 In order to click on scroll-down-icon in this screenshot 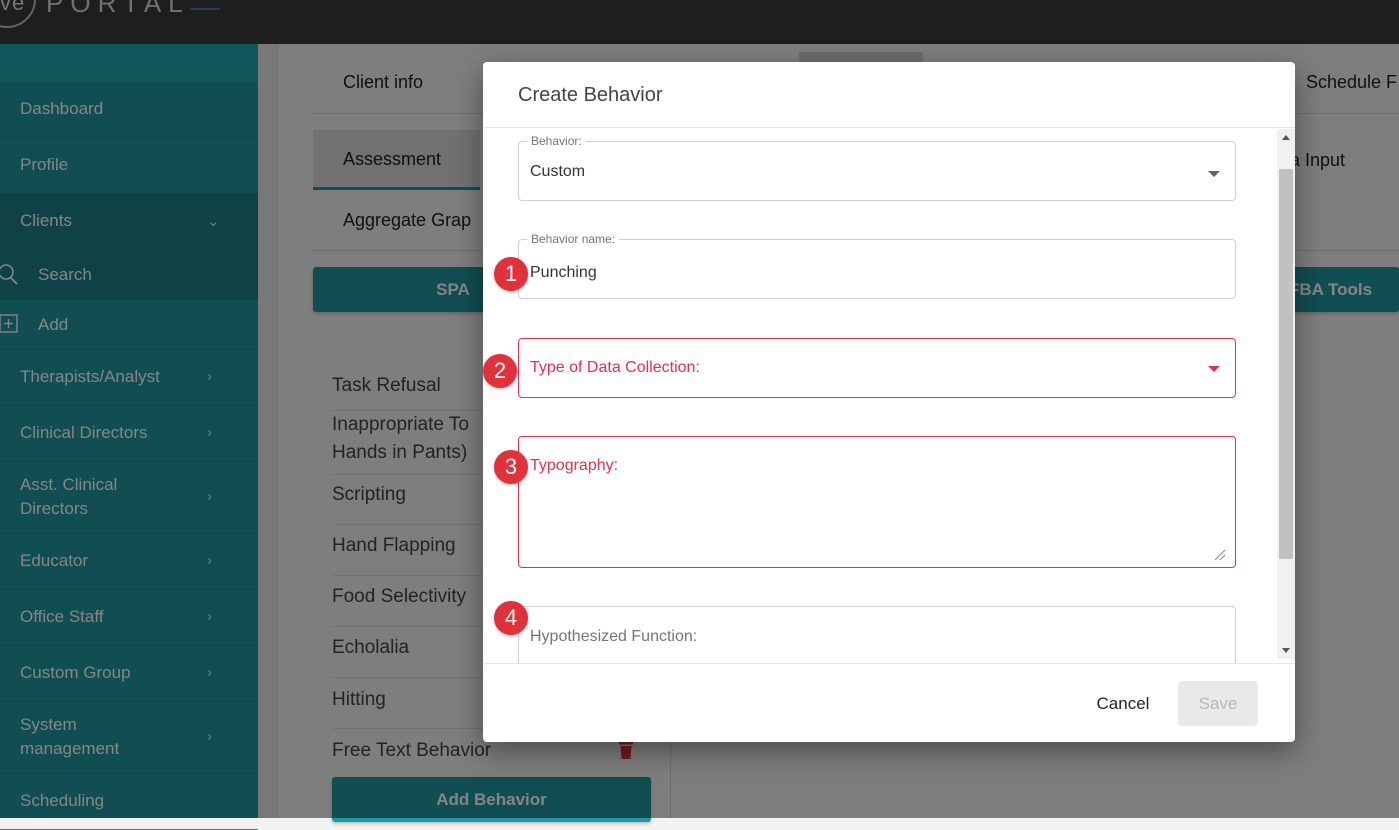, I will do `click(1286, 650)`.